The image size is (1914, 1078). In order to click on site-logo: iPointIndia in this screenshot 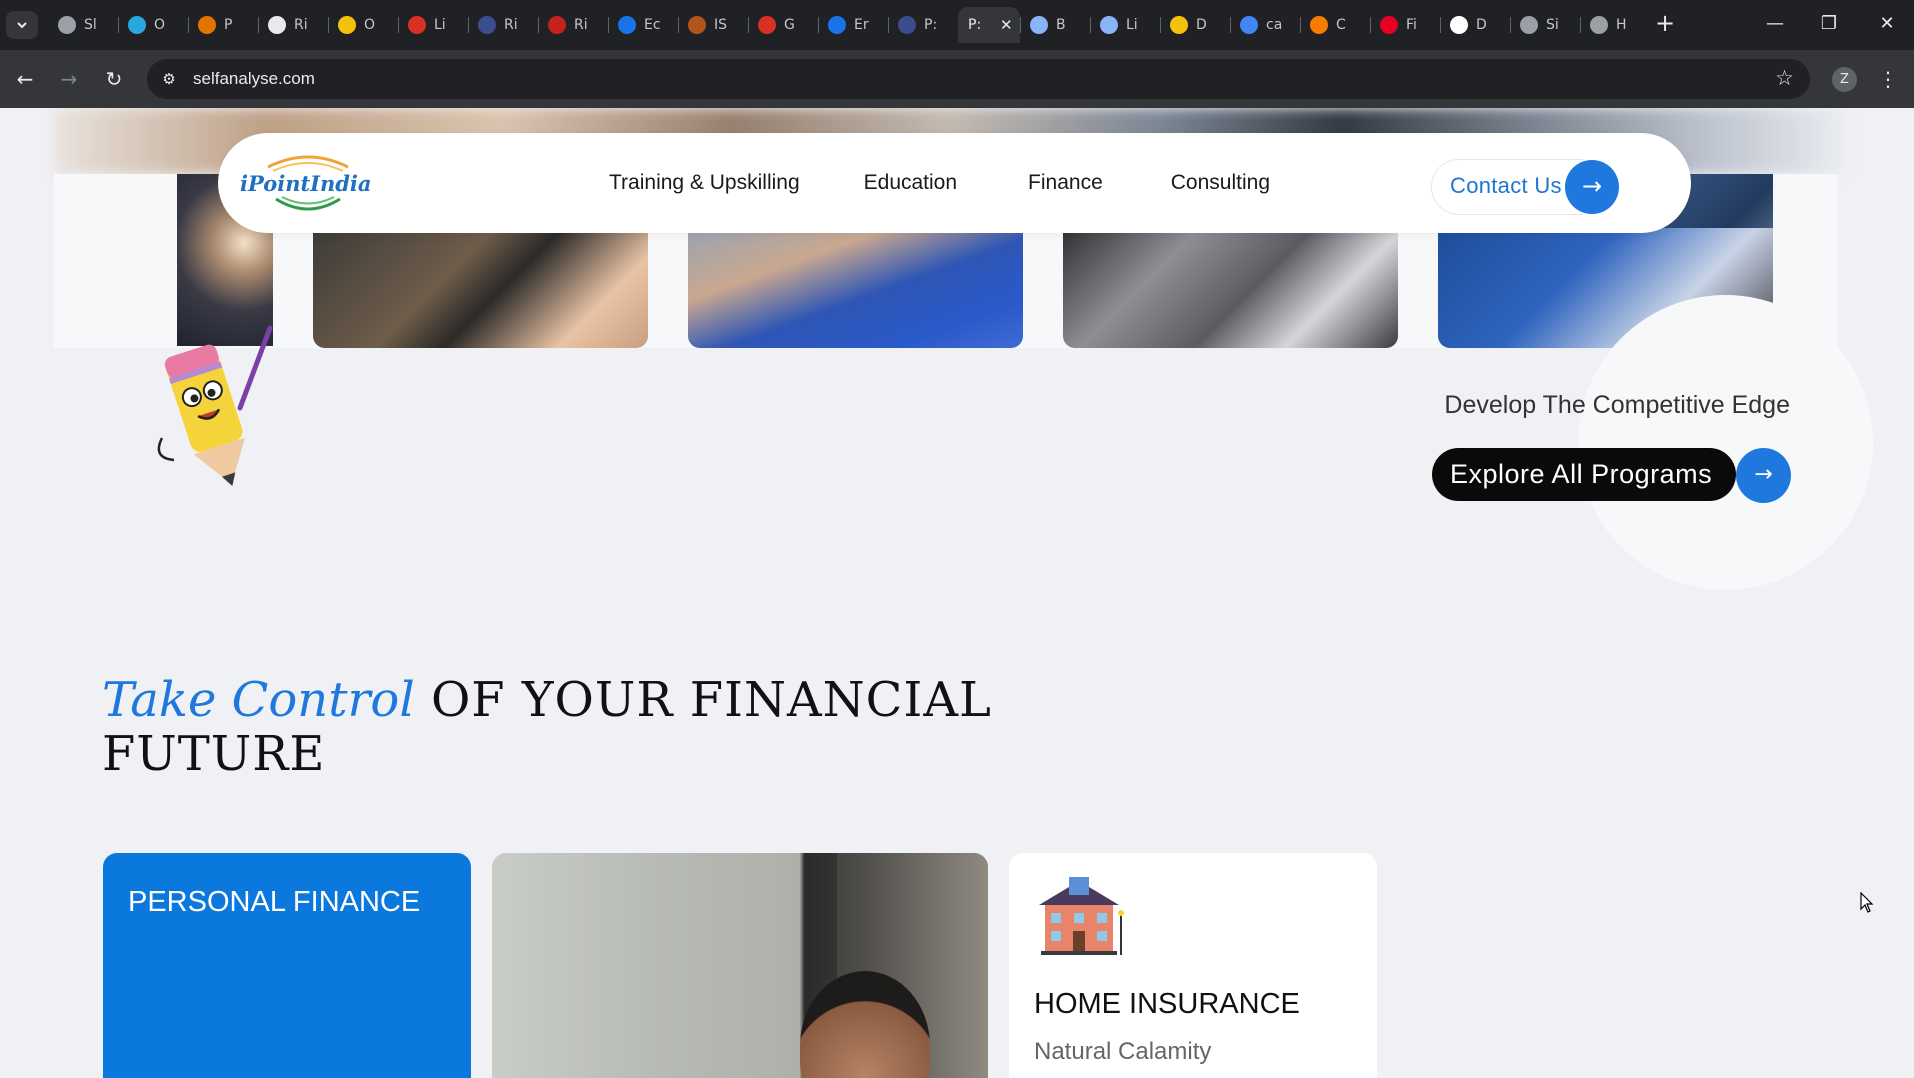, I will do `click(308, 183)`.